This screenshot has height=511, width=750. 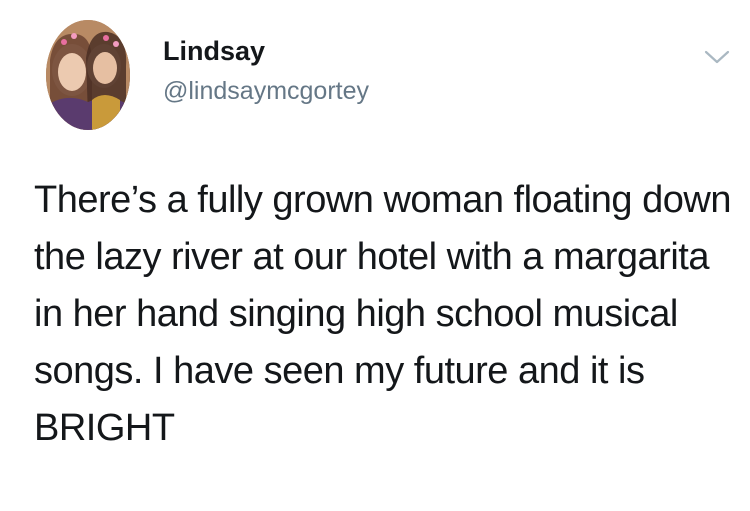 I want to click on author-name: Lindsay, so click(x=214, y=51).